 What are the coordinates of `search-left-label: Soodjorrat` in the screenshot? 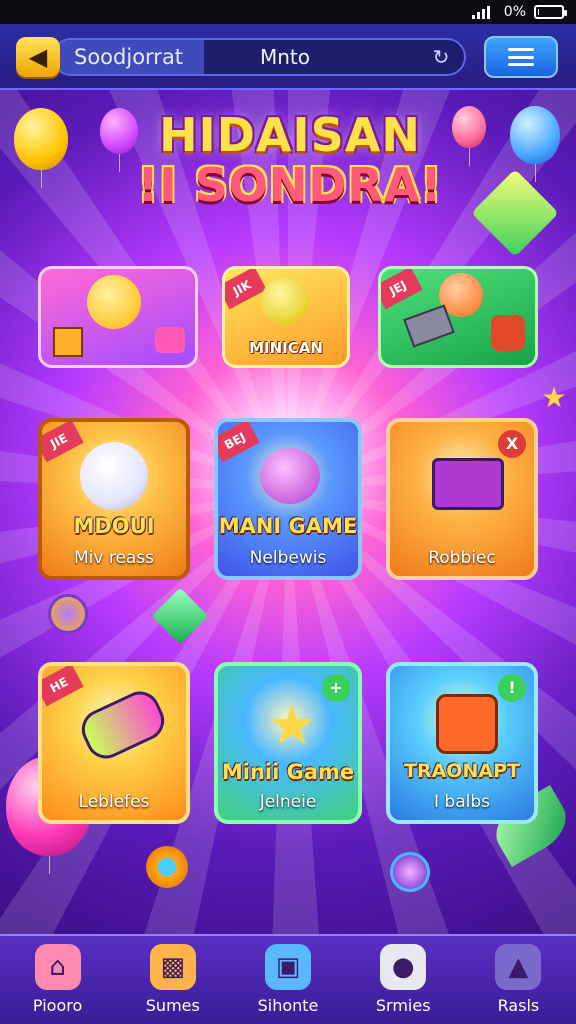 It's located at (129, 57).